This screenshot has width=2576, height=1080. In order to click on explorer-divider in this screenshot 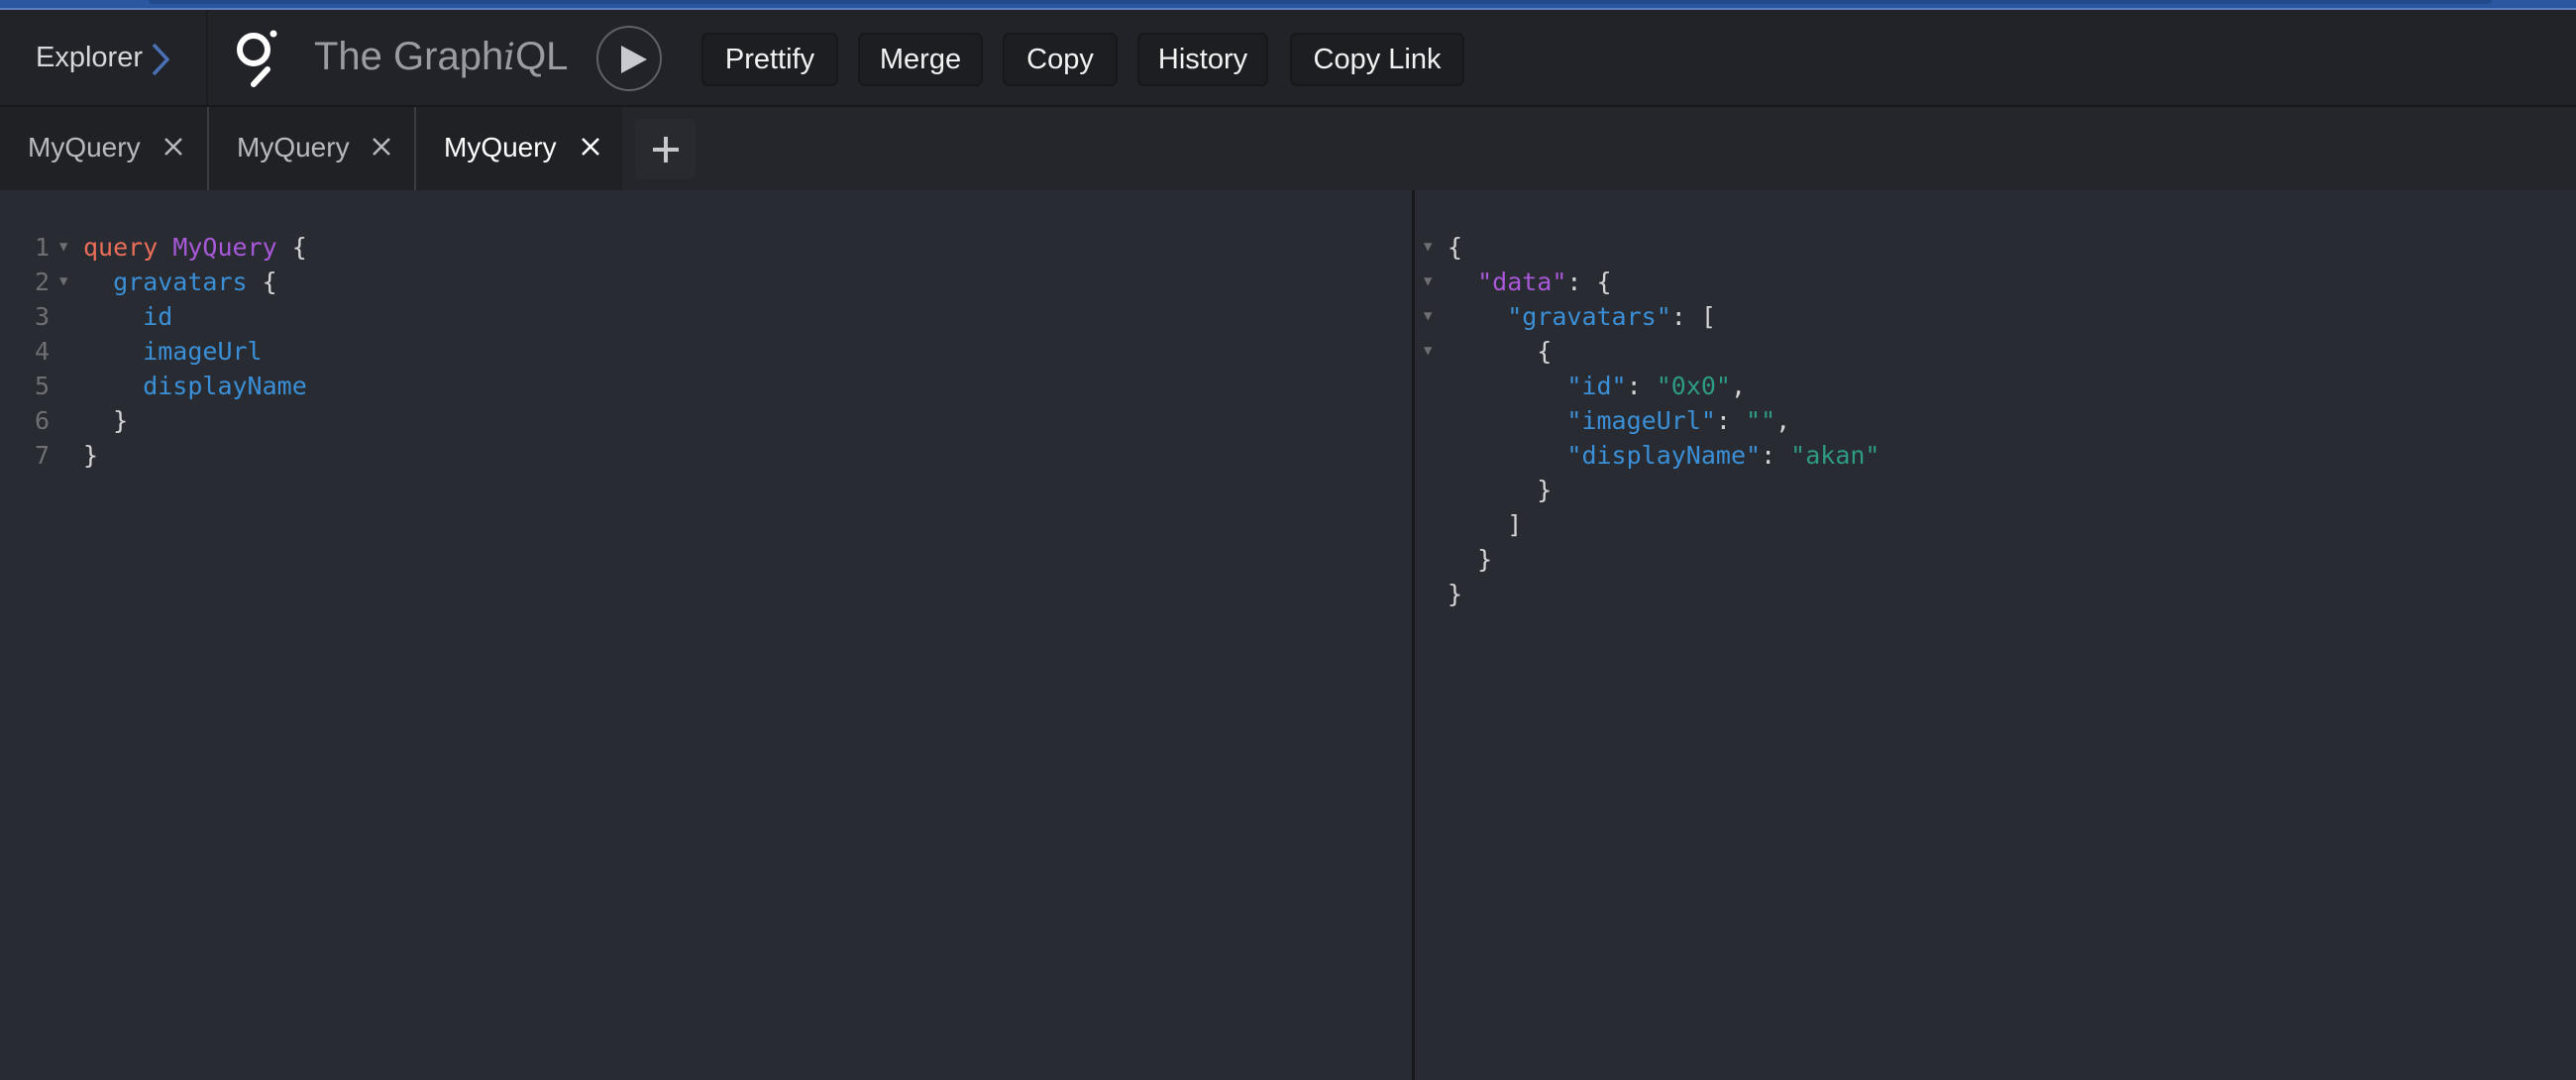, I will do `click(207, 58)`.